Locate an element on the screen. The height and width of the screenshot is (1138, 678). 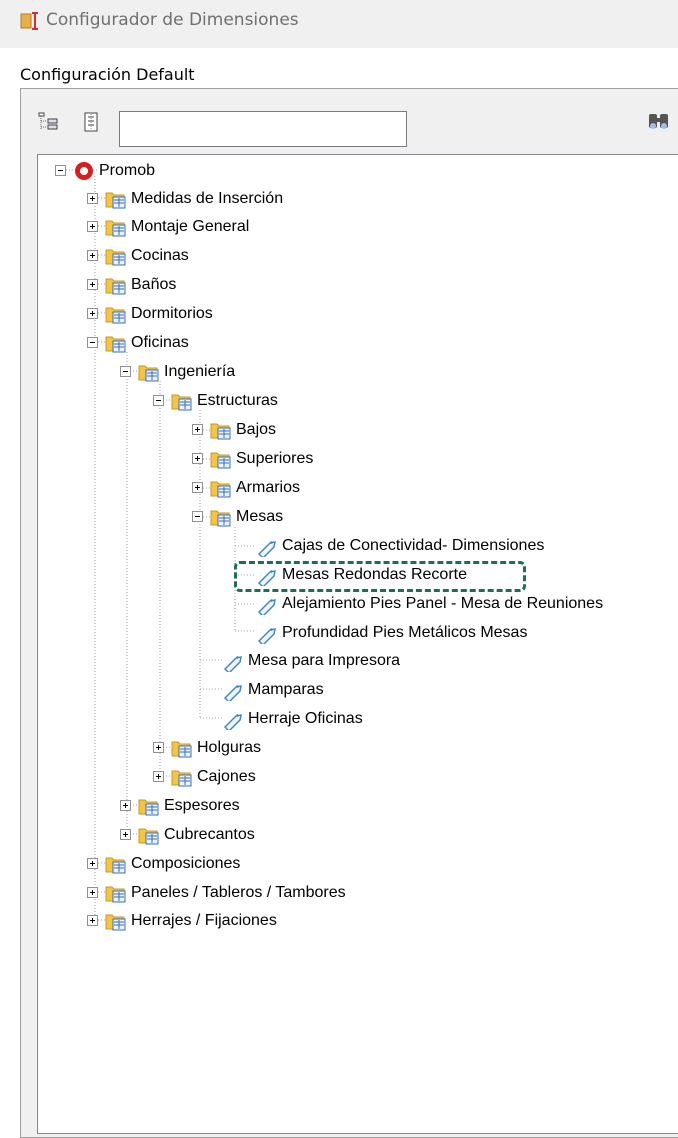
tree-node-ingenieria: Ingeniería is located at coordinates (177, 371).